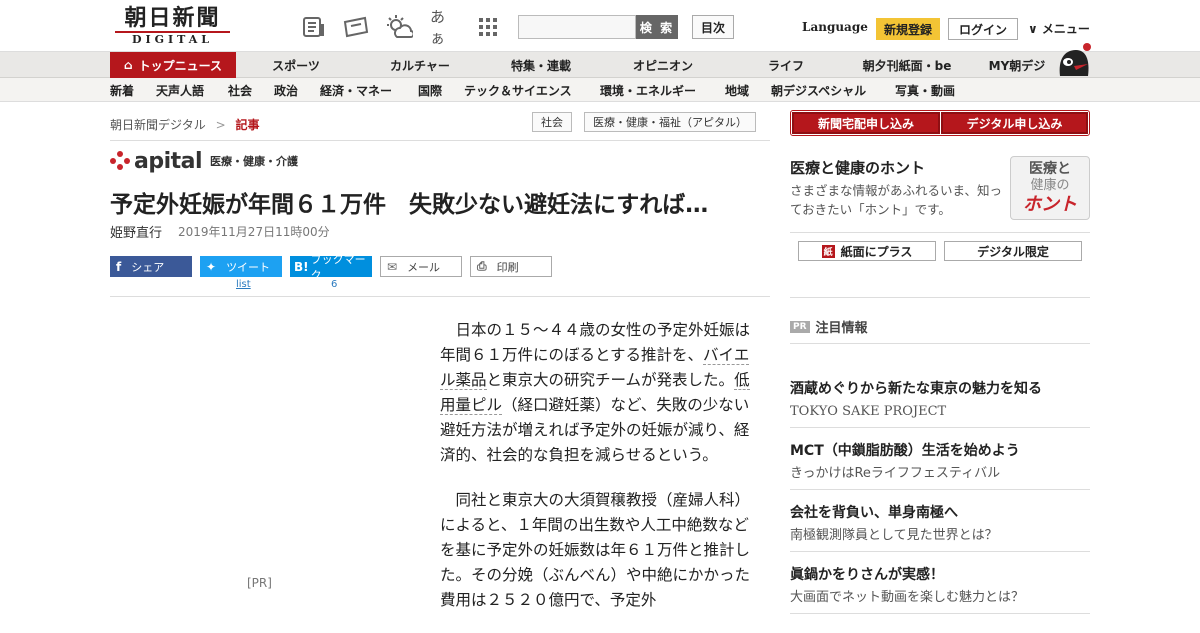 This screenshot has height=633, width=1200. Describe the element at coordinates (866, 123) in the screenshot. I see `newspaper-delivery-button: 新聞宅配申し込み` at that location.